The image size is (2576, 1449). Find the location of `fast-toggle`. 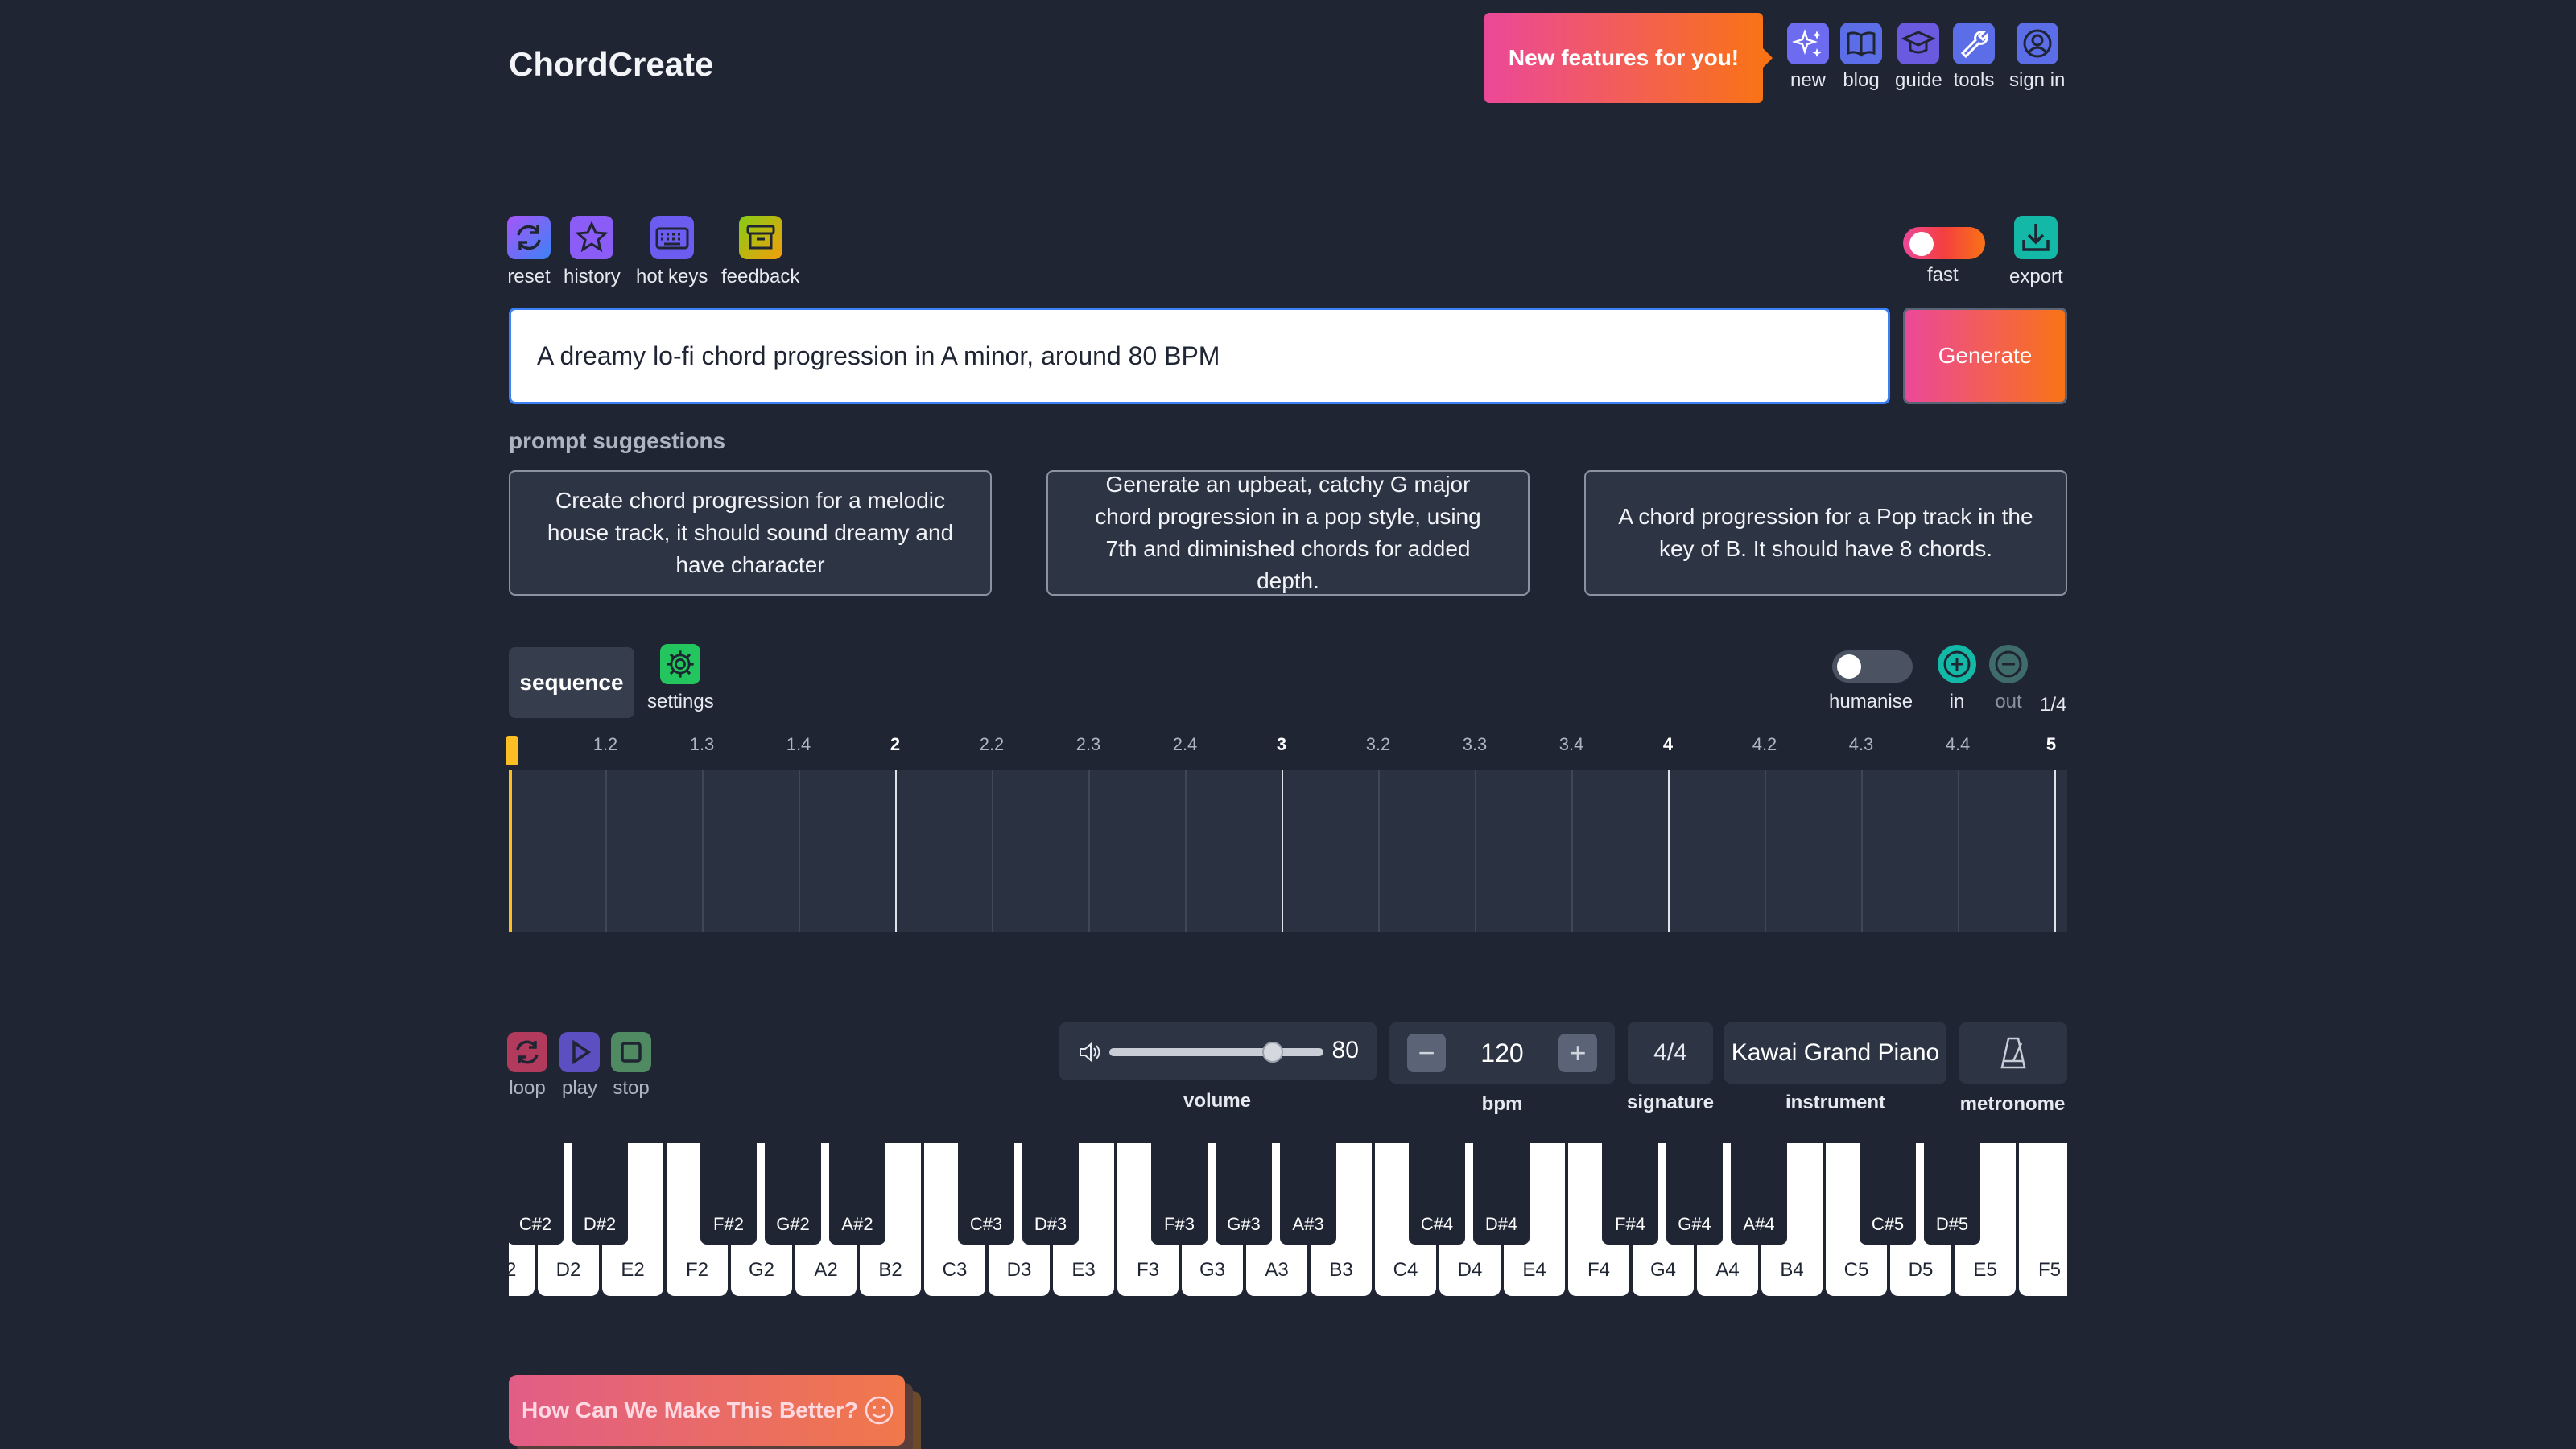

fast-toggle is located at coordinates (1944, 243).